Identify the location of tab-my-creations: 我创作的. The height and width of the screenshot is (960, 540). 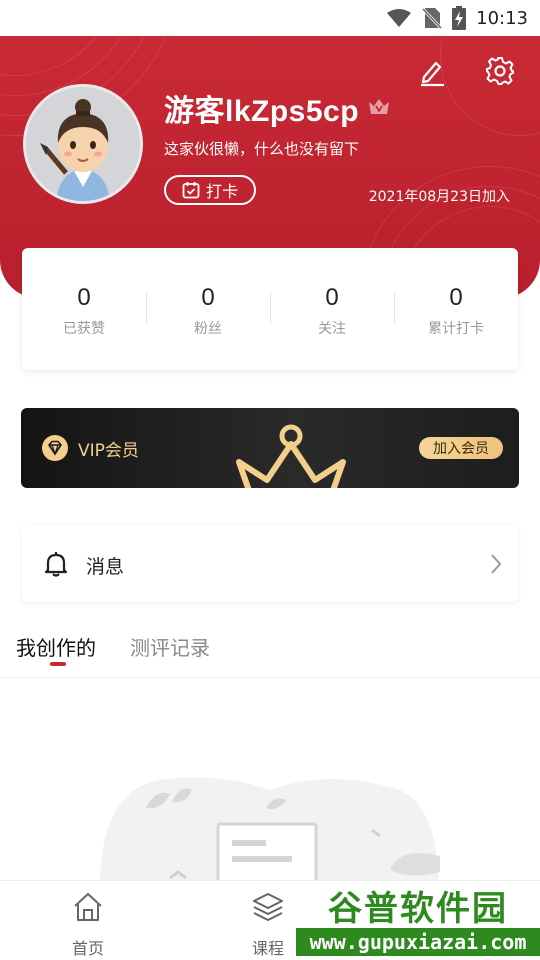
(56, 646).